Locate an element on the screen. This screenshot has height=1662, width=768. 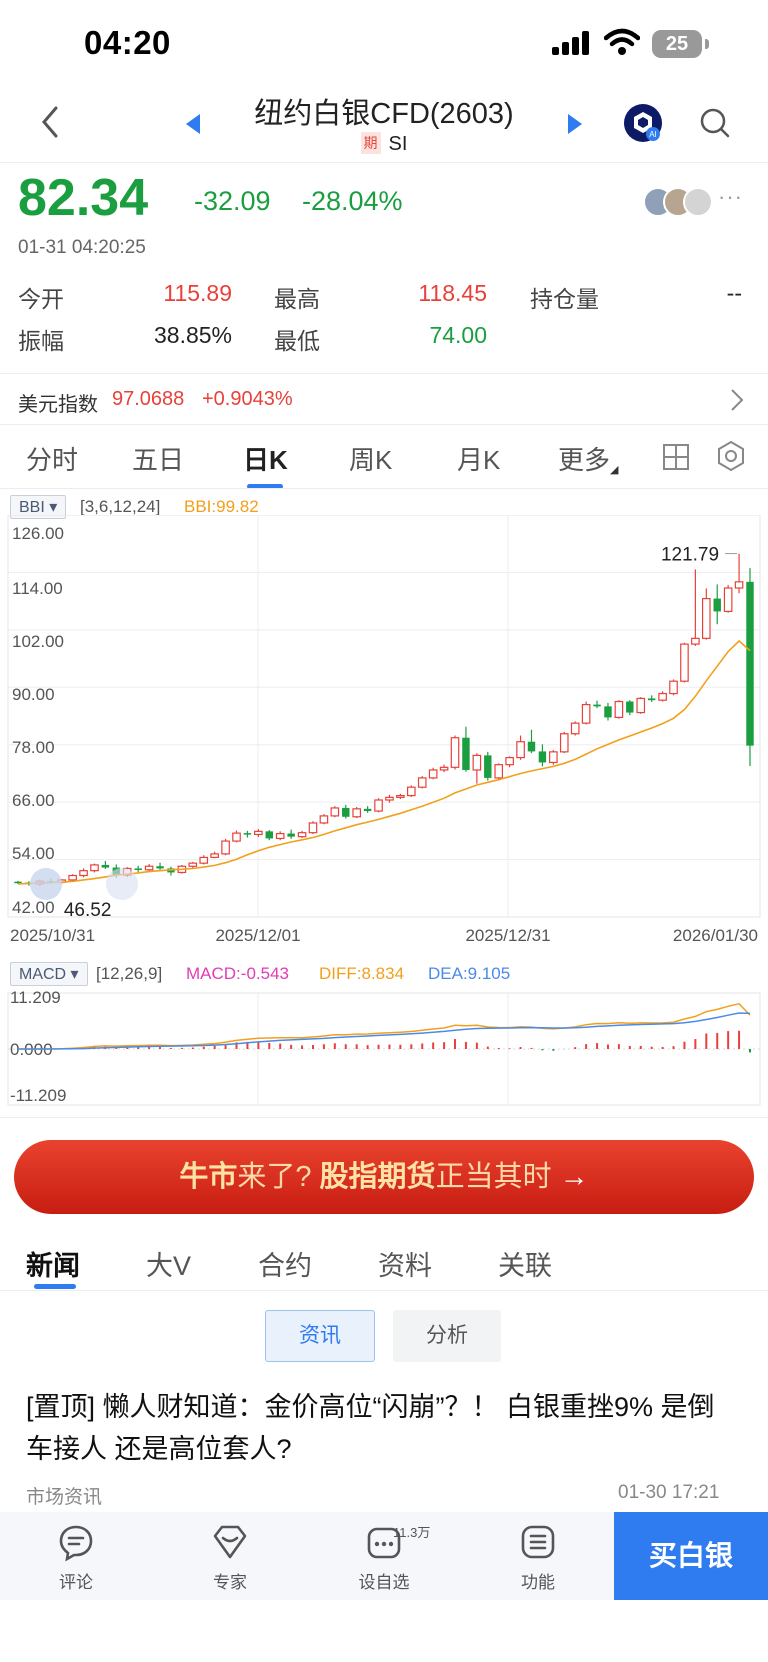
tab-profile: 资料 is located at coordinates (405, 1263).